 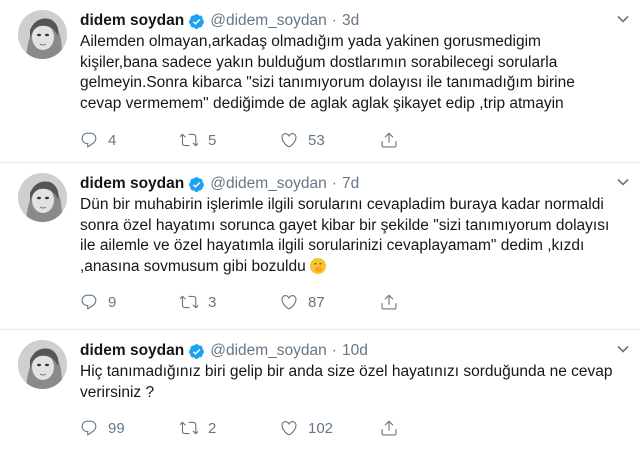 I want to click on tweet-text-fragment: ,anasına sovmusum gibi bozuldu, so click(x=193, y=266).